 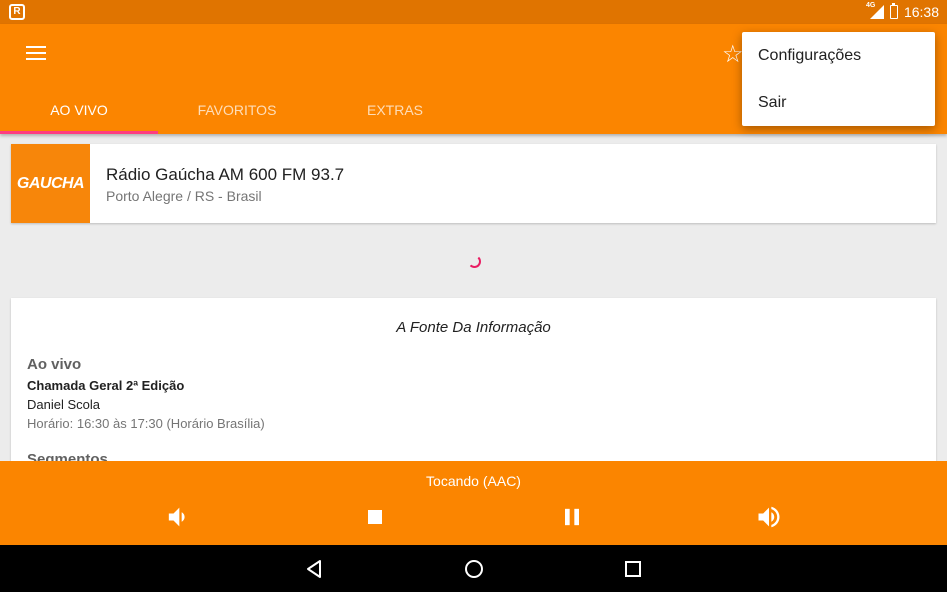 What do you see at coordinates (17, 12) in the screenshot?
I see `radio-app-notification-icon: R` at bounding box center [17, 12].